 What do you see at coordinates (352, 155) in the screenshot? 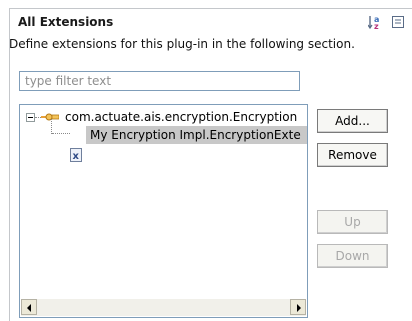
I see `remove-button: Remove` at bounding box center [352, 155].